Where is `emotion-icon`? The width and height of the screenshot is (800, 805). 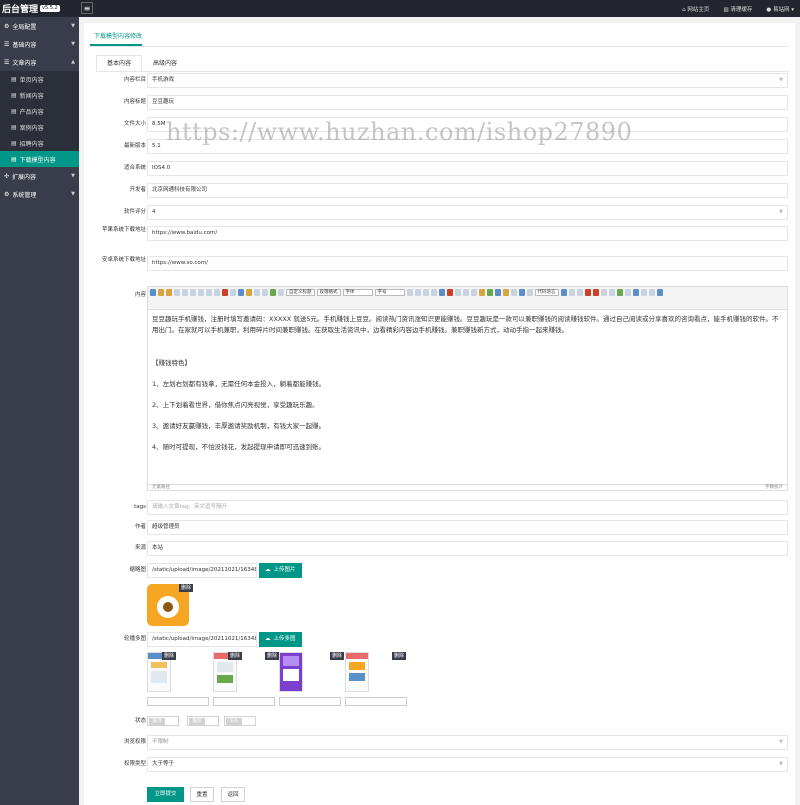 emotion-icon is located at coordinates (505, 292).